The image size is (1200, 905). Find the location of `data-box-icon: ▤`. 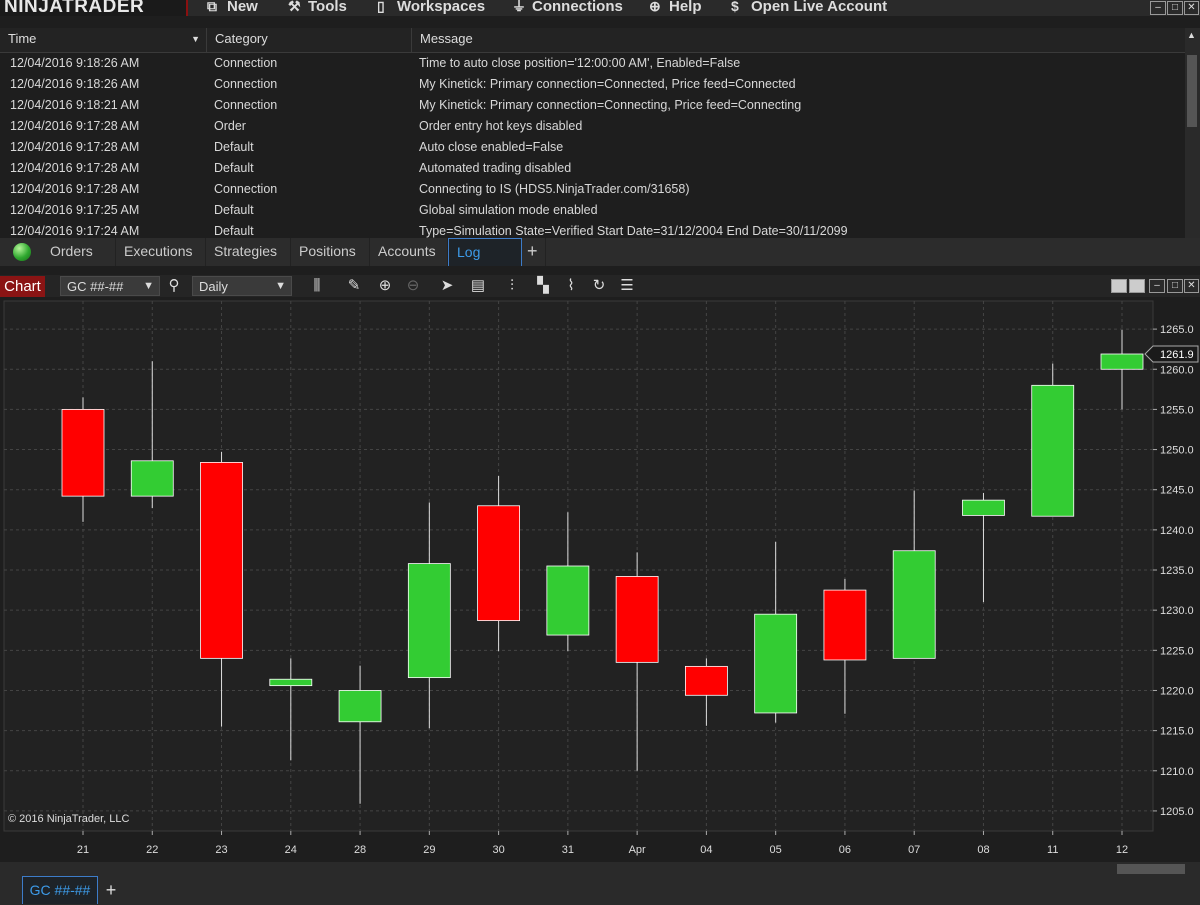

data-box-icon: ▤ is located at coordinates (478, 286).